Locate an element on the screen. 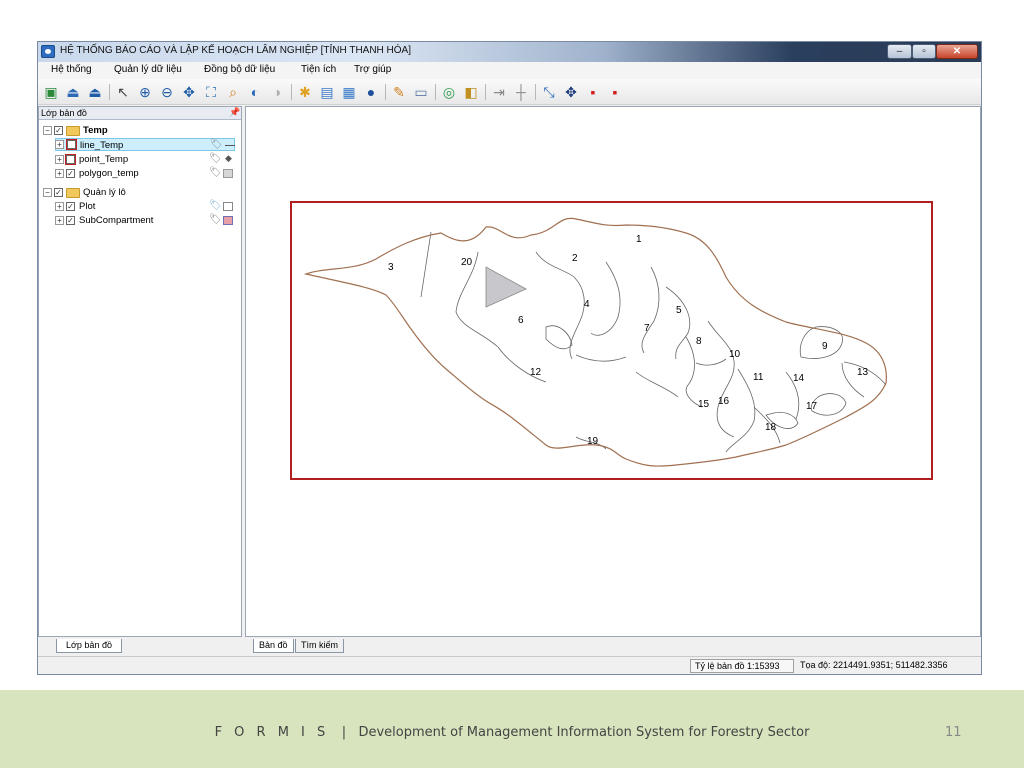 This screenshot has width=1024, height=768. line-symbol-icon is located at coordinates (230, 145).